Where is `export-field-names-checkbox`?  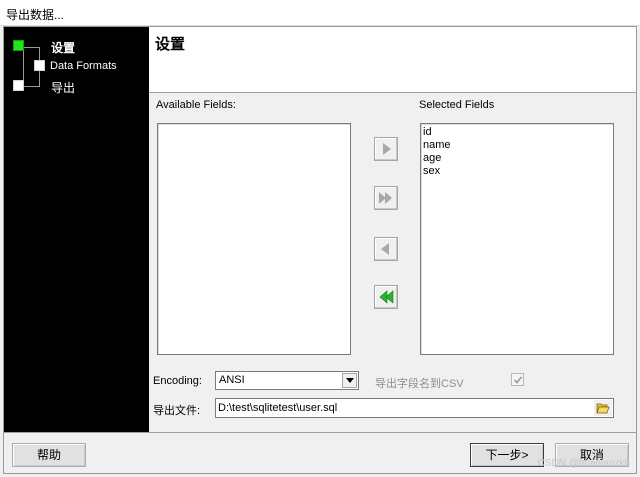
export-field-names-checkbox is located at coordinates (517, 379).